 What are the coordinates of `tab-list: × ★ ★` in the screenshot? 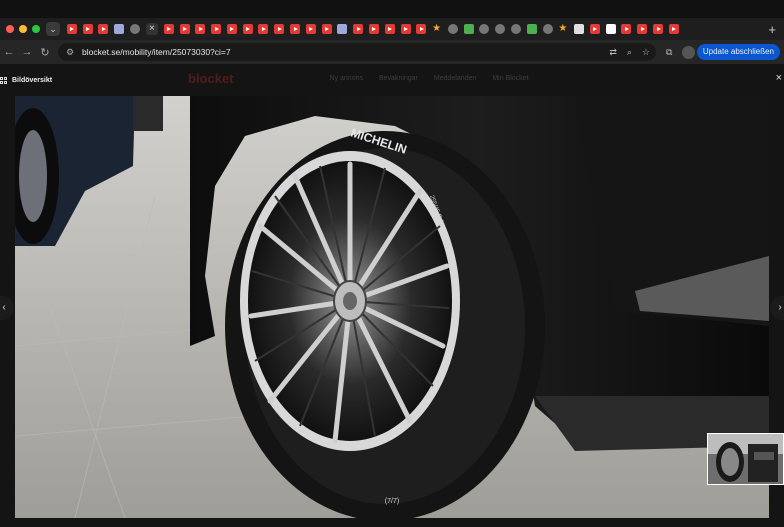 It's located at (373, 29).